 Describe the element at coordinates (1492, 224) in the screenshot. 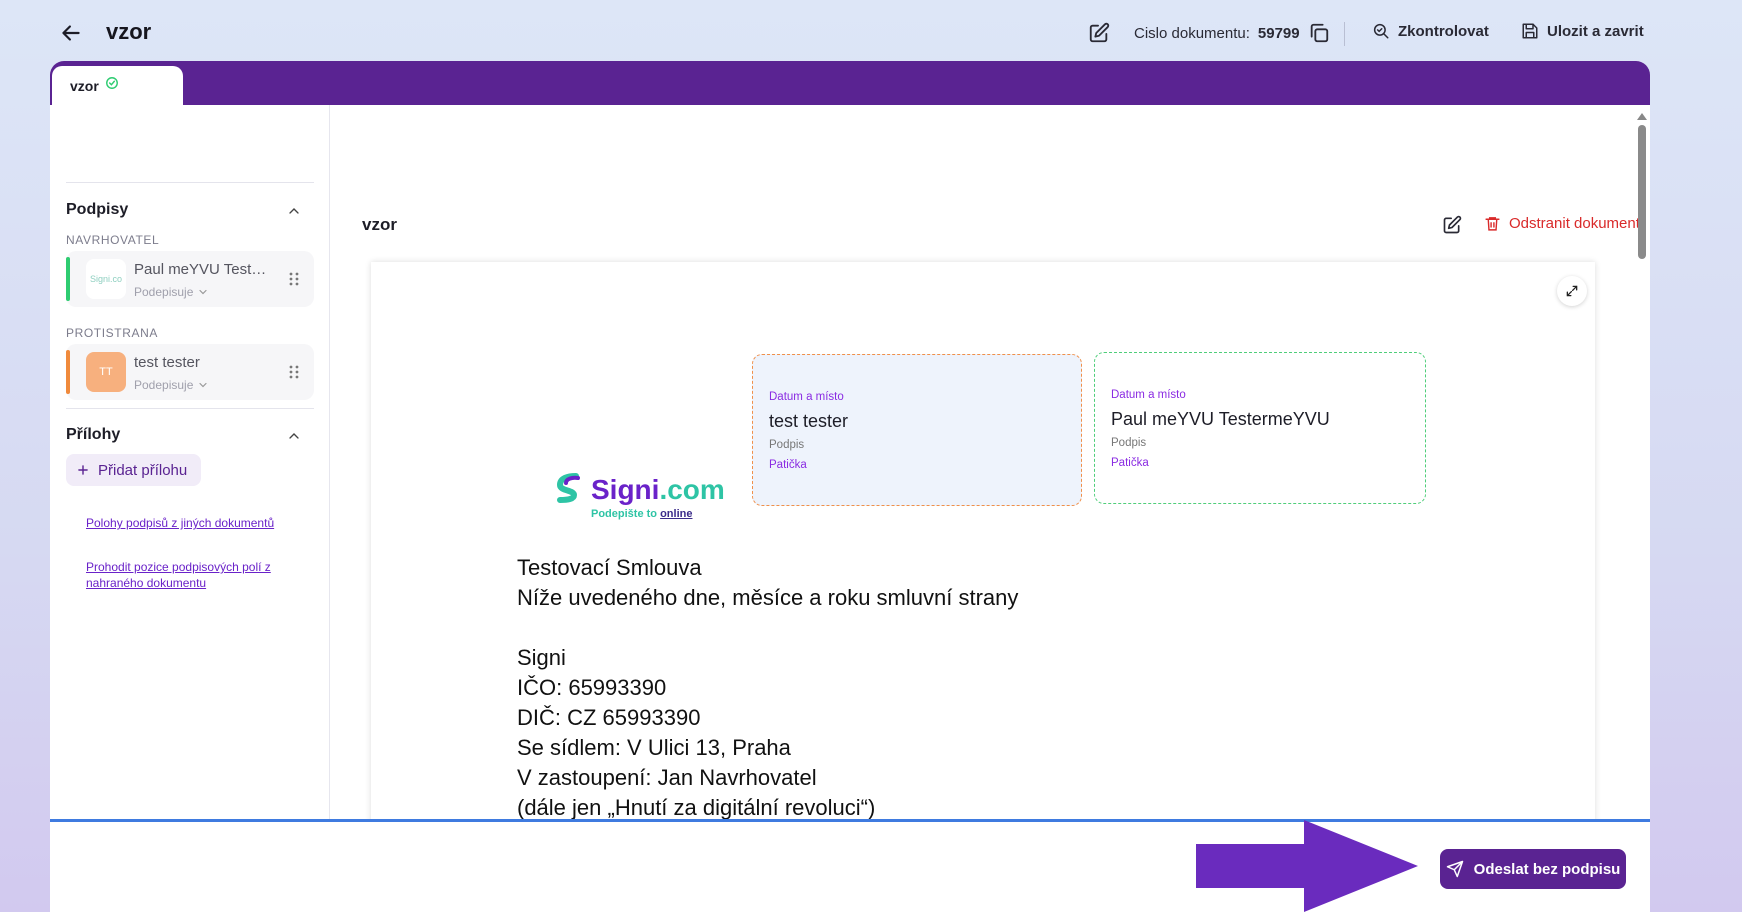

I see `trash-icon` at that location.